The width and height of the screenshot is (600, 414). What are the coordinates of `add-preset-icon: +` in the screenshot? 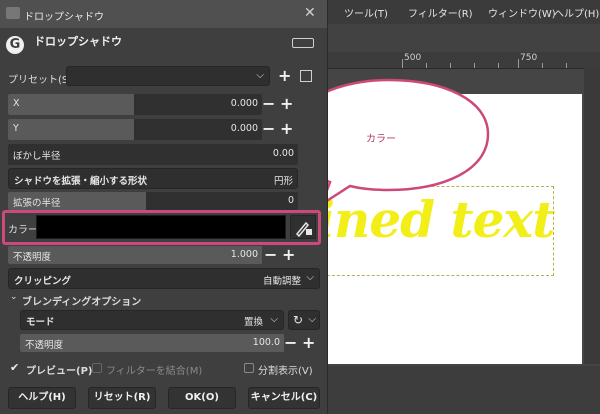 It's located at (284, 76).